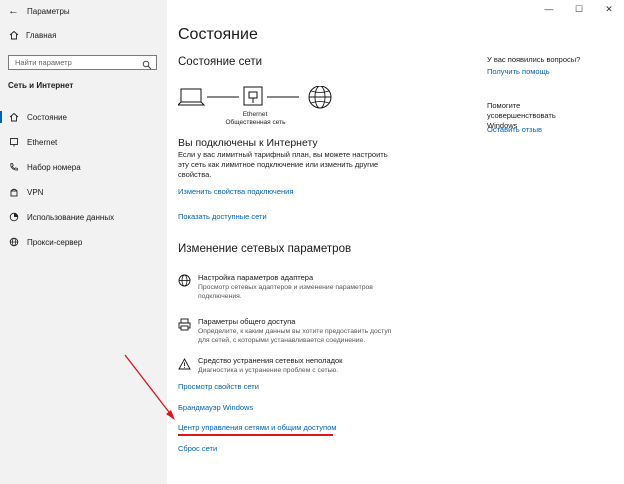 The image size is (624, 484). I want to click on connected-heading: Вы подключены к Интернету, so click(248, 143).